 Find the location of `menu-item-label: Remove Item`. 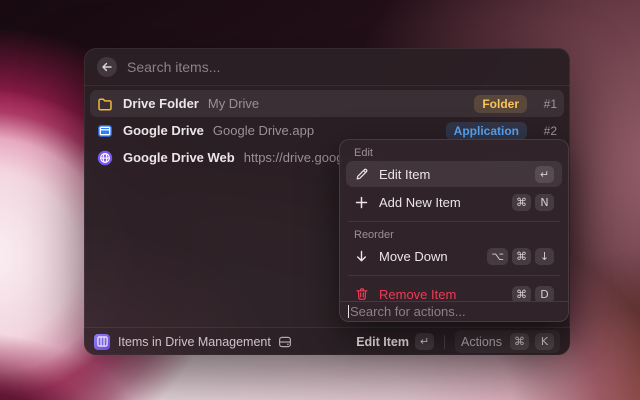

menu-item-label: Remove Item is located at coordinates (418, 294).